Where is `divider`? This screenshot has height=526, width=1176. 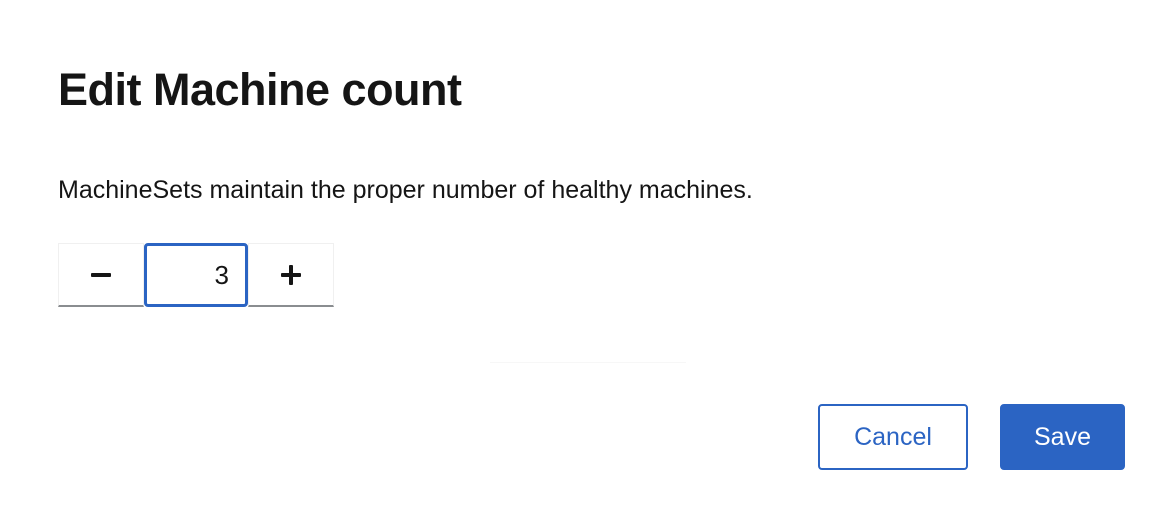
divider is located at coordinates (588, 362).